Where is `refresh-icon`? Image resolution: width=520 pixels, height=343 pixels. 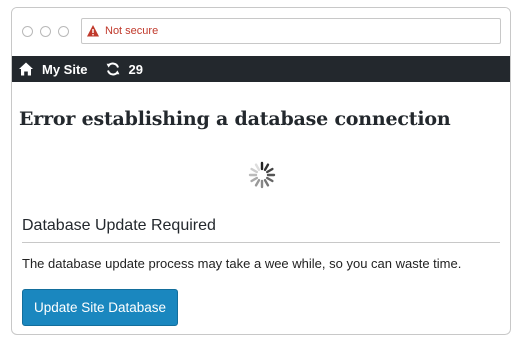 refresh-icon is located at coordinates (113, 69).